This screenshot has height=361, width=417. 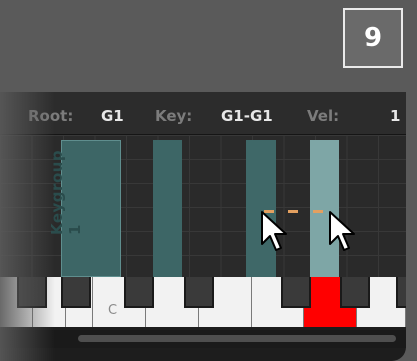 I want to click on keygroup-info-bar: Root: G1 Key: G1-G1 Vel: 1 -, so click(x=203, y=113).